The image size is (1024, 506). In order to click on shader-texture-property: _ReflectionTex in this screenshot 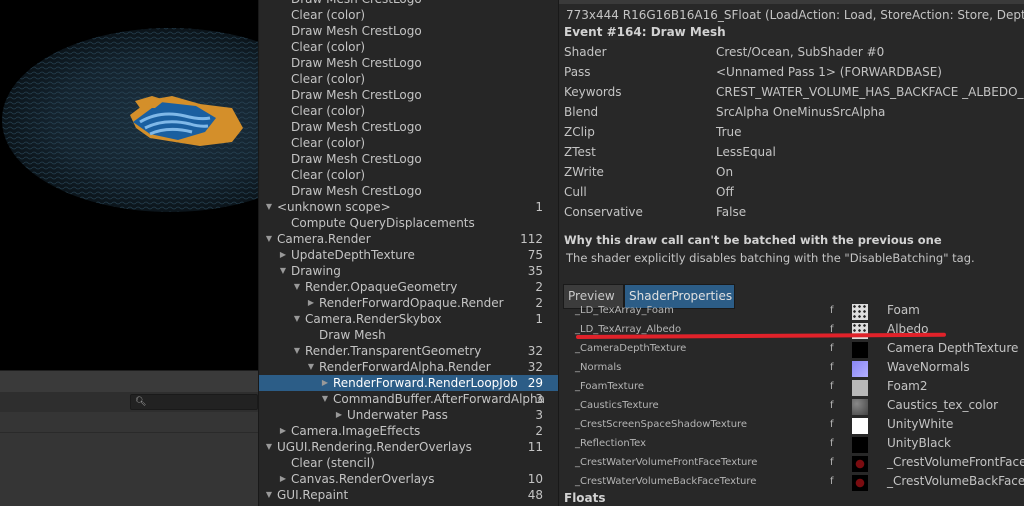, I will do `click(611, 443)`.